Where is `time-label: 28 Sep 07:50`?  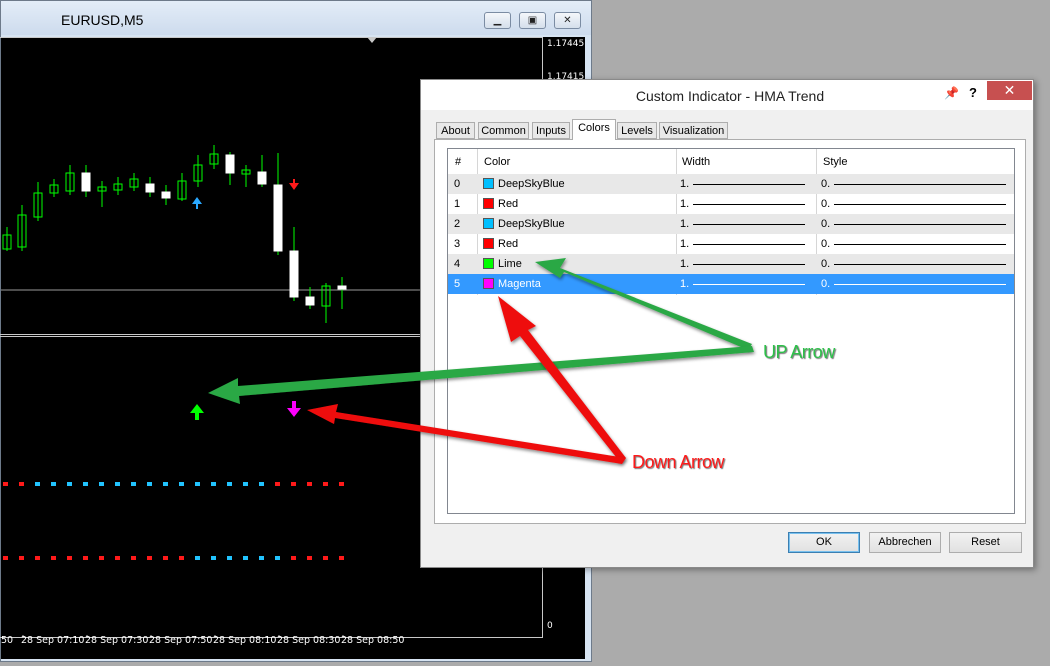
time-label: 28 Sep 07:50 is located at coordinates (181, 640).